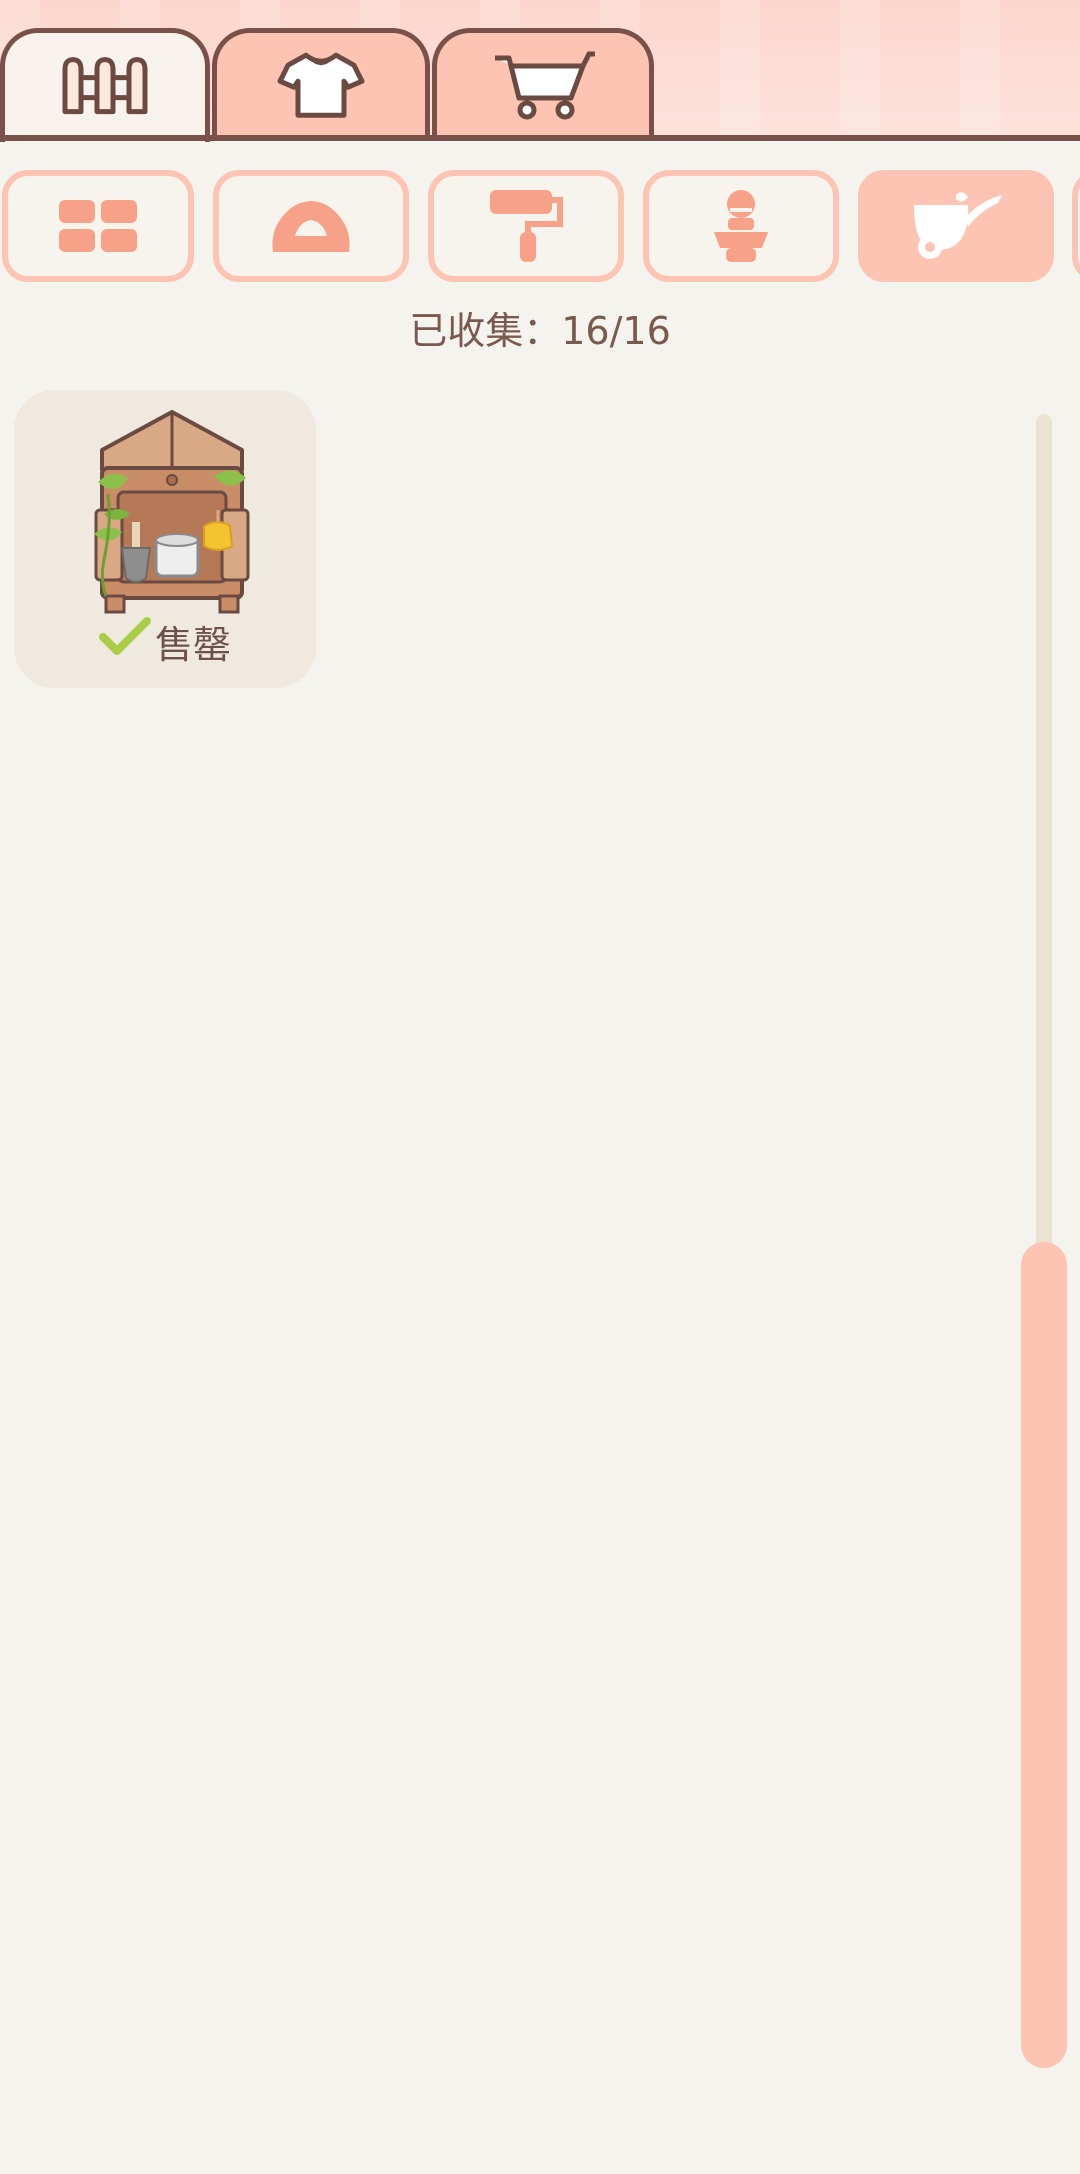 The height and width of the screenshot is (2174, 1080). Describe the element at coordinates (172, 515) in the screenshot. I see `cabinet-icon` at that location.